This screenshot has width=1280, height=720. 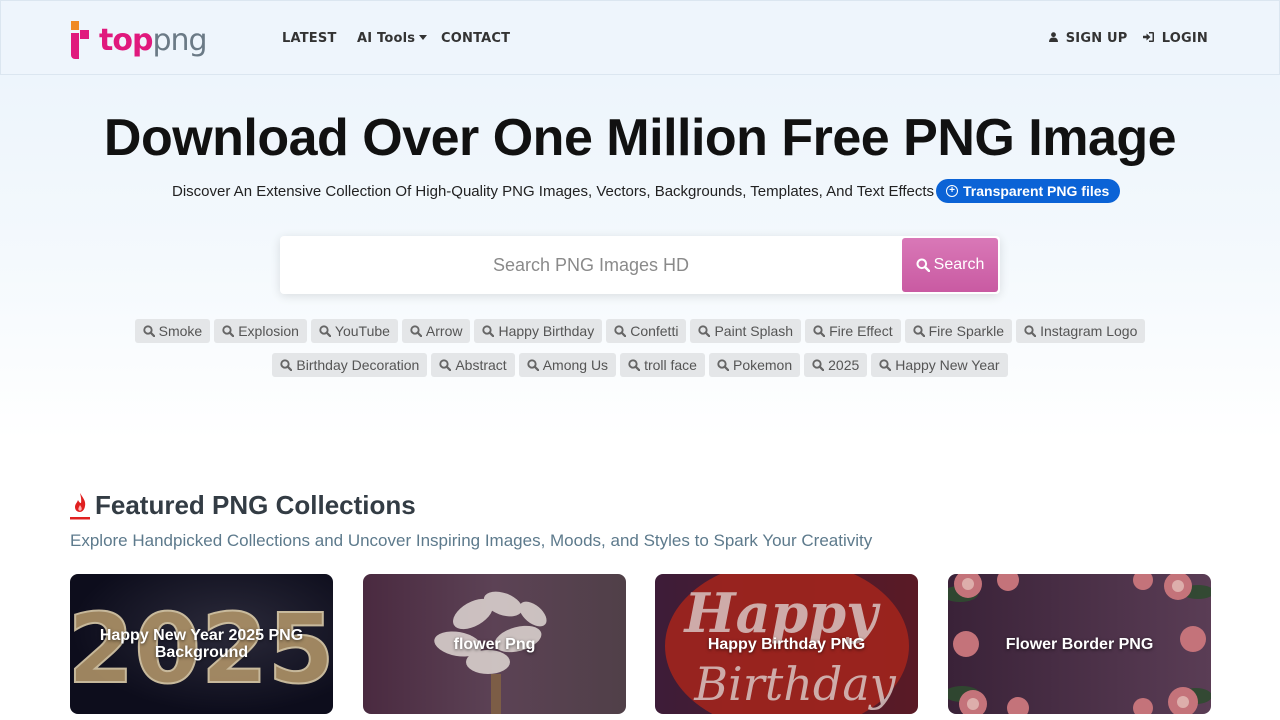 I want to click on search-tag-label: Happy Birthday, so click(x=546, y=331).